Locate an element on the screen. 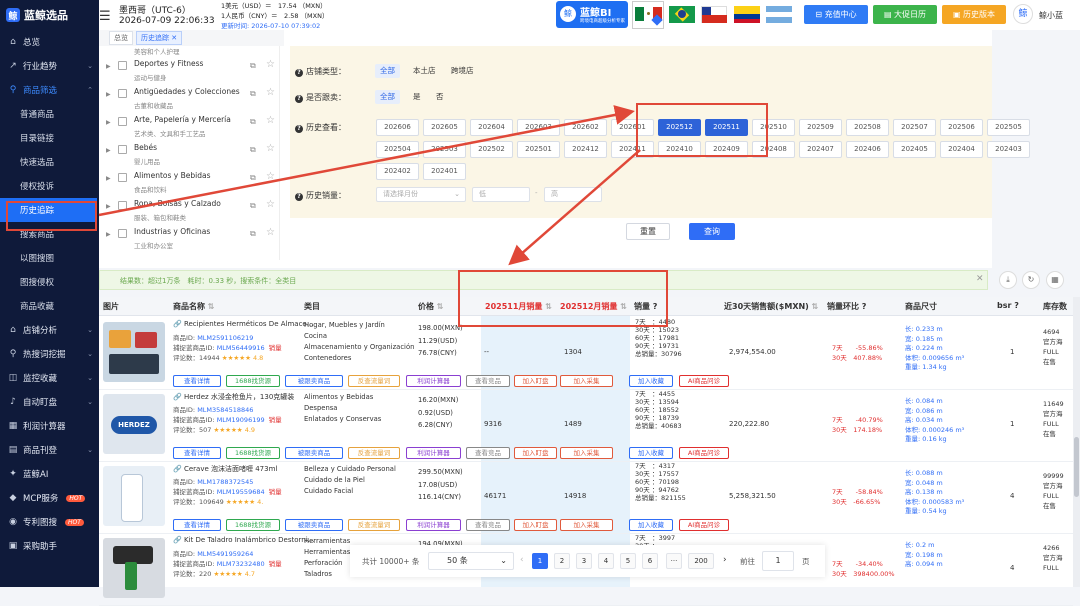  arrow-months-to-columns is located at coordinates (574, 207).